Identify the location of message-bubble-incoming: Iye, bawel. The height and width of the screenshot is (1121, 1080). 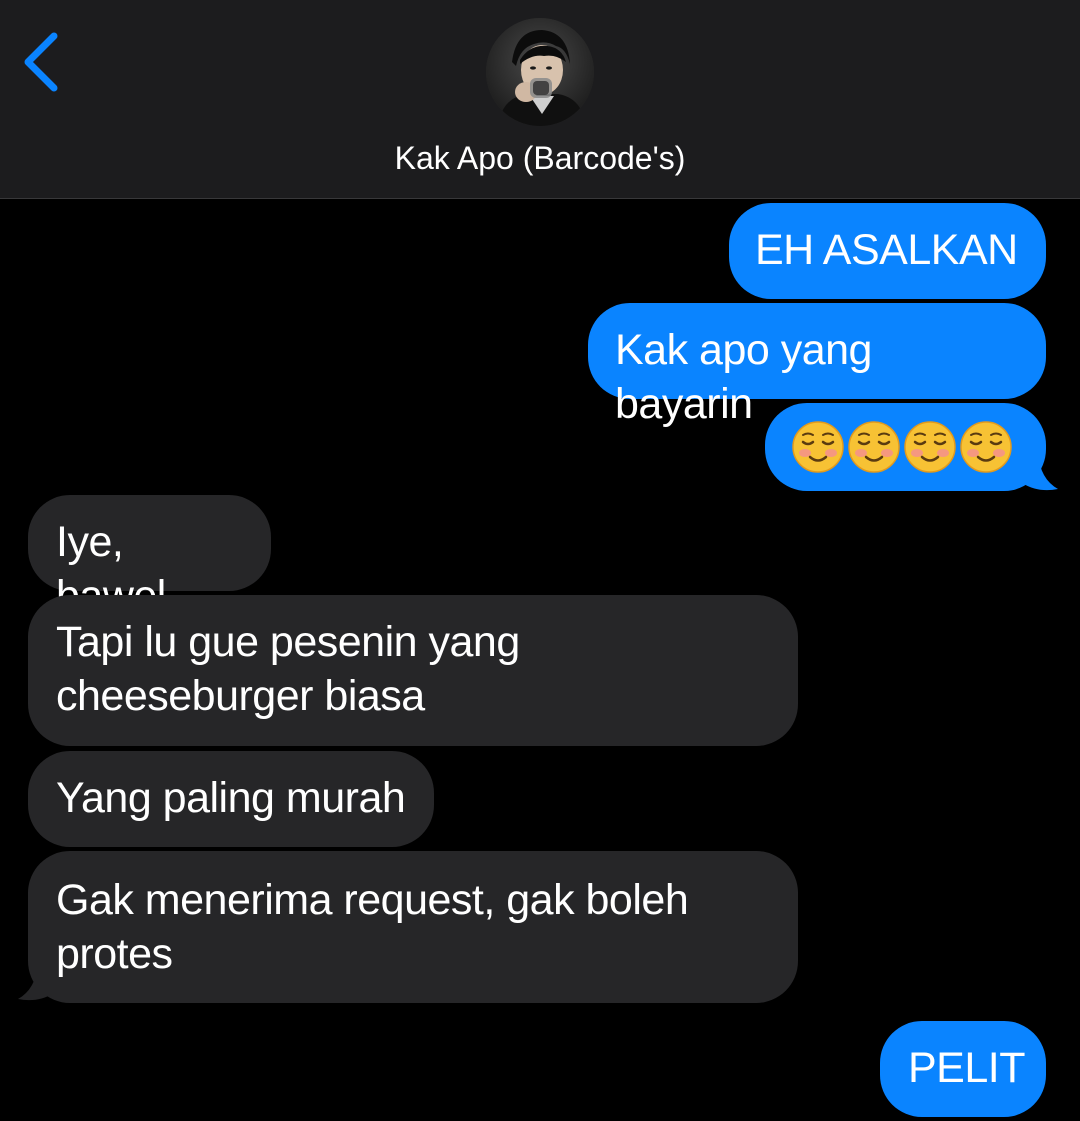
(149, 557).